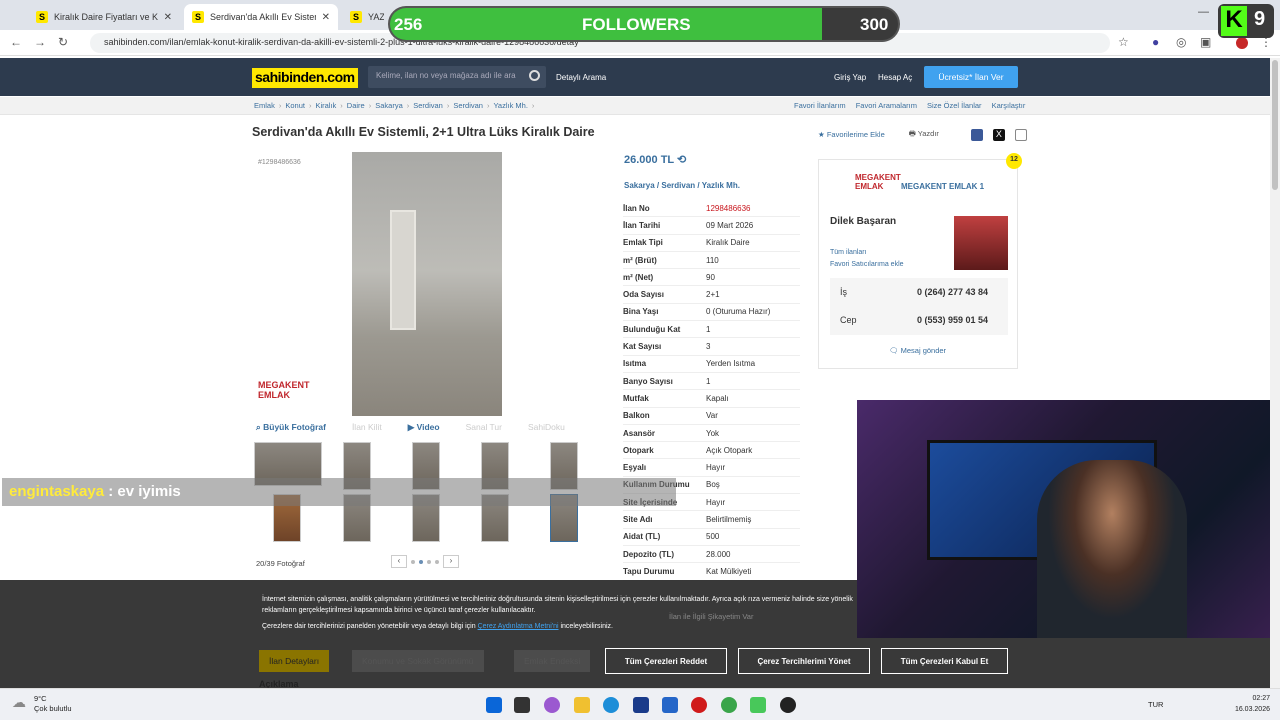  I want to click on search-taskbar-icon, so click(522, 705).